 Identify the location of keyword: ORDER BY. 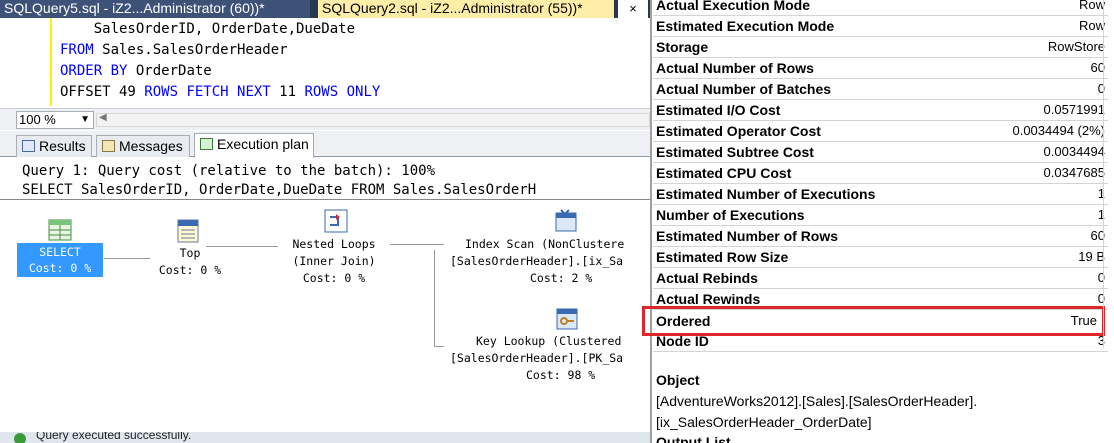
(94, 71).